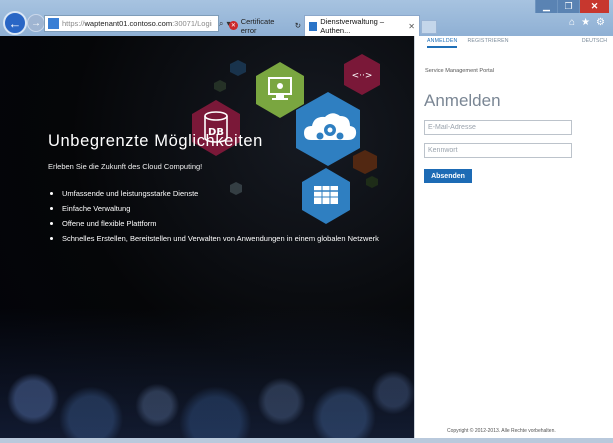 This screenshot has height=443, width=613. Describe the element at coordinates (328, 129) in the screenshot. I see `cloud-hex` at that location.